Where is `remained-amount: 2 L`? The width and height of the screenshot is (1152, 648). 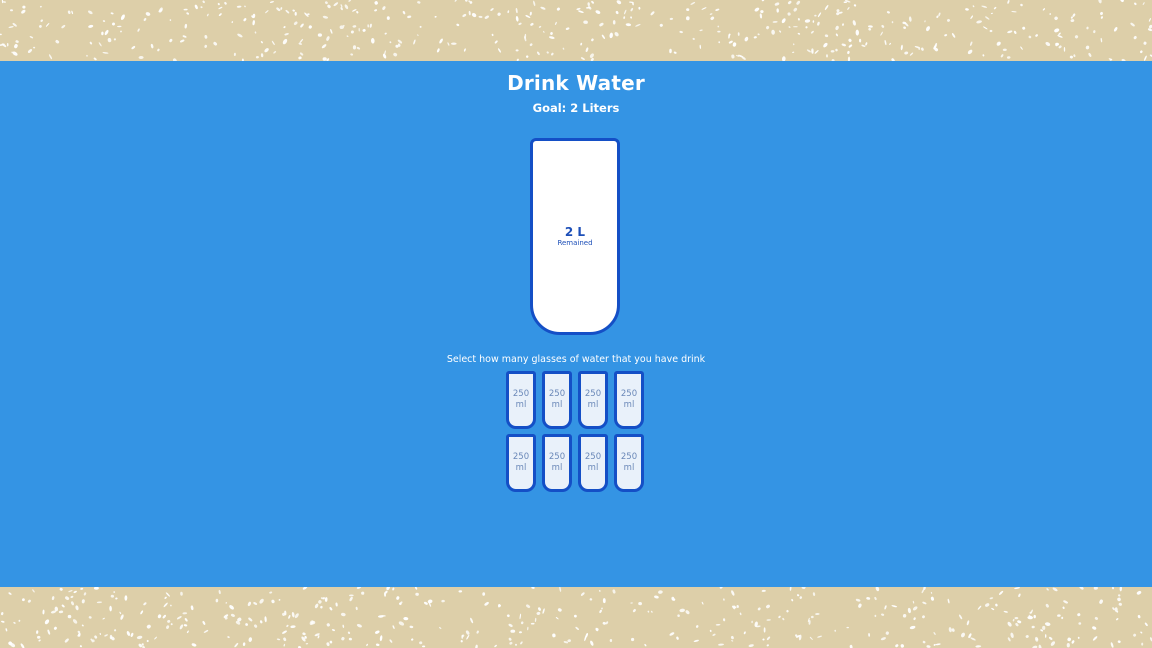 remained-amount: 2 L is located at coordinates (575, 232).